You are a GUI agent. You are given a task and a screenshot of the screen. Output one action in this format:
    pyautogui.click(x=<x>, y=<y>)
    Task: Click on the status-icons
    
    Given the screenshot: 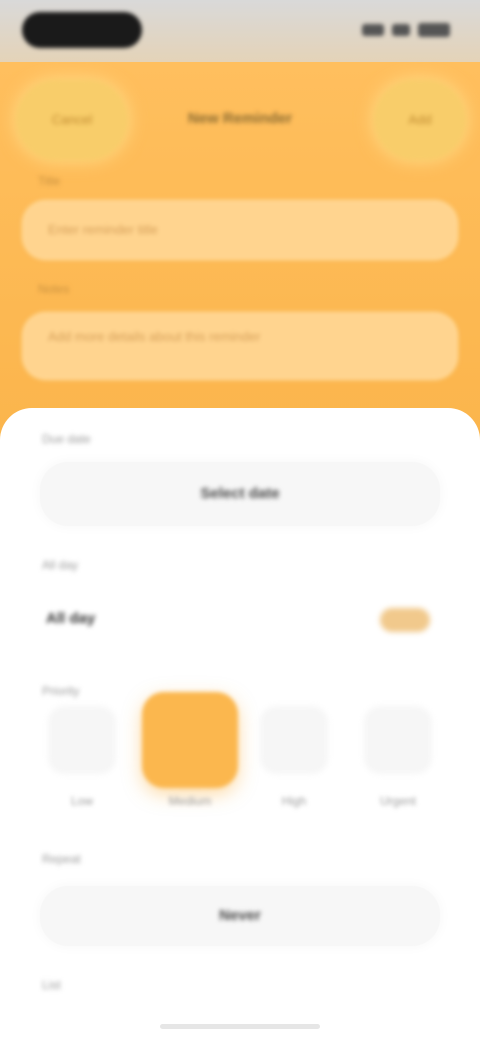 What is the action you would take?
    pyautogui.click(x=402, y=30)
    